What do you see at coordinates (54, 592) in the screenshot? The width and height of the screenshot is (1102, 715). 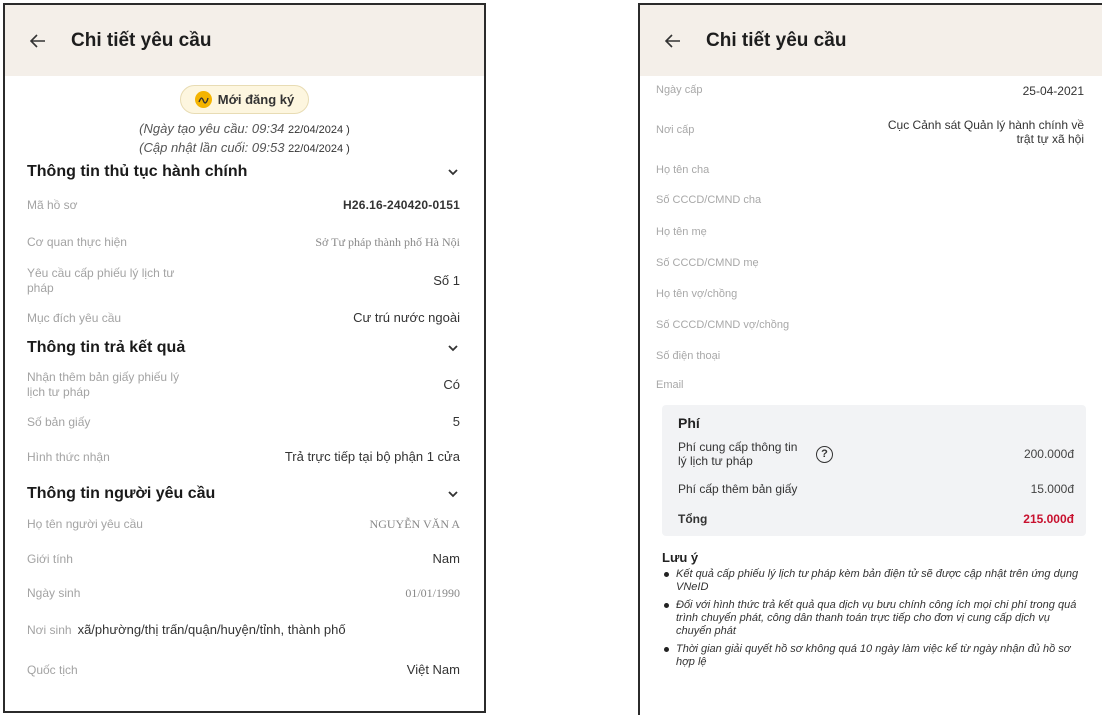 I see `row-label: Ngày sinh` at bounding box center [54, 592].